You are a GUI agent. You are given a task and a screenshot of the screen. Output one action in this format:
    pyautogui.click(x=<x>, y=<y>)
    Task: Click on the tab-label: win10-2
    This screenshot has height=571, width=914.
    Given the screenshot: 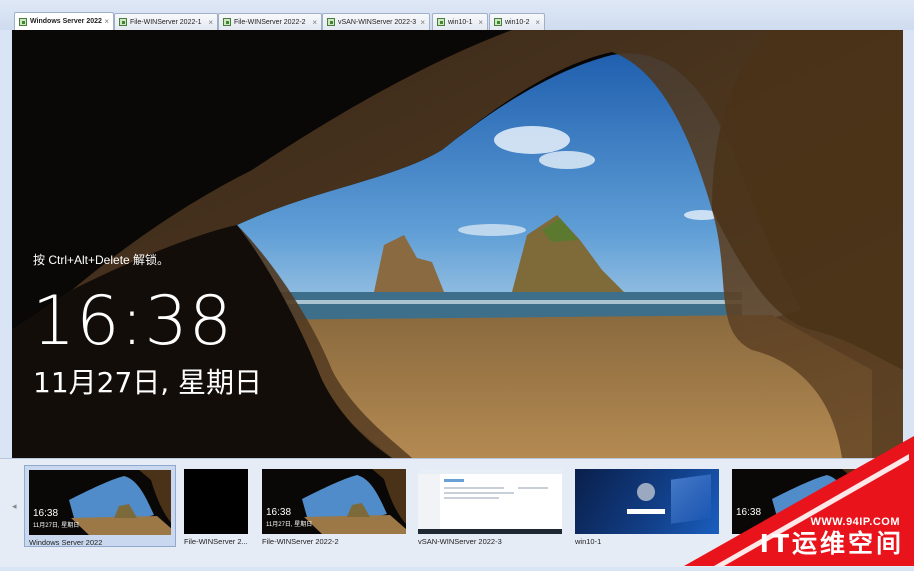 What is the action you would take?
    pyautogui.click(x=517, y=22)
    